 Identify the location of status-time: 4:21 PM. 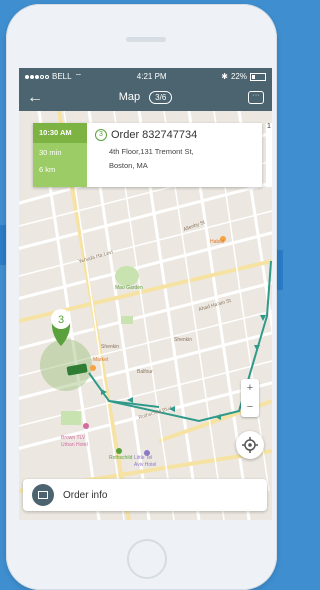
(151, 76).